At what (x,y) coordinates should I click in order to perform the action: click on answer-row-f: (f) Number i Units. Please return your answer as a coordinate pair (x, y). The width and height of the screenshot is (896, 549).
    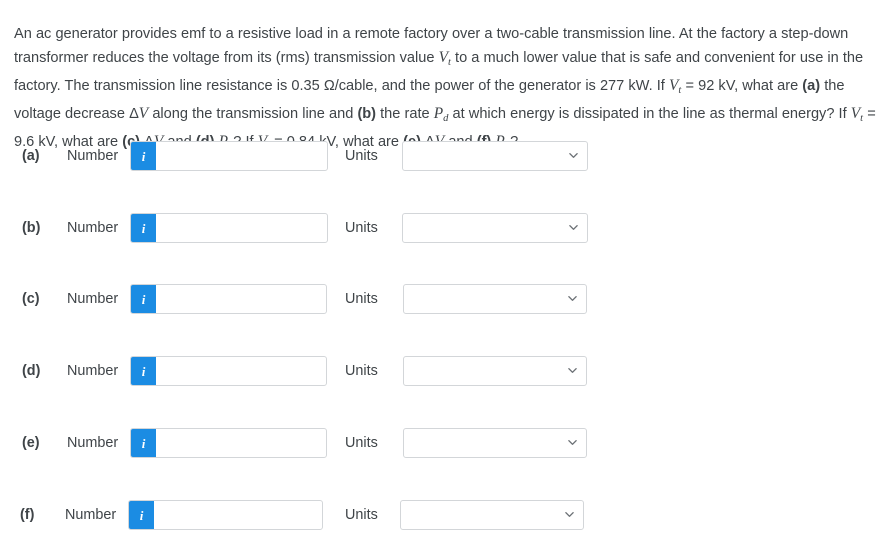
    Looking at the image, I should click on (302, 515).